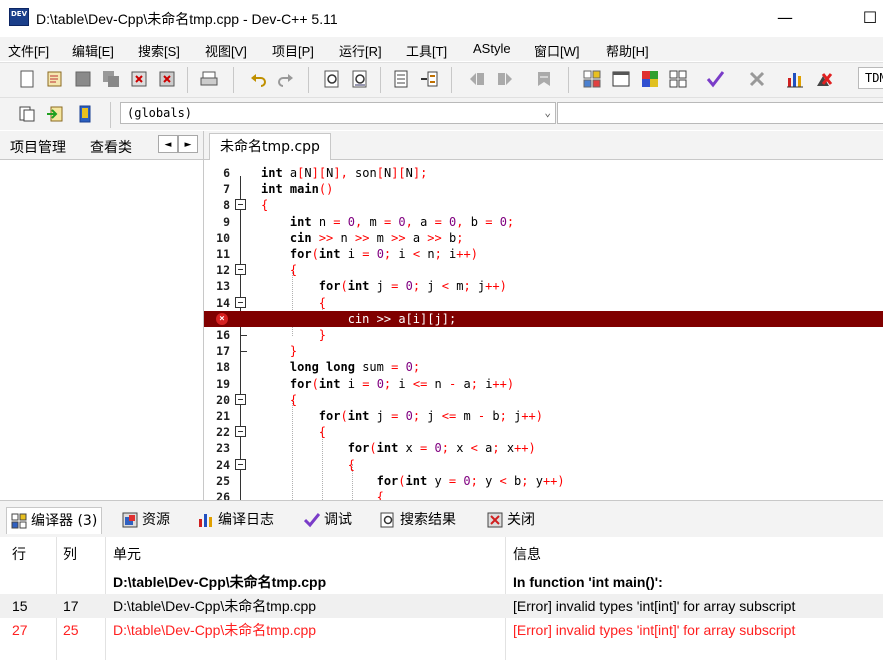  I want to click on column-header-unit: 单元, so click(127, 554).